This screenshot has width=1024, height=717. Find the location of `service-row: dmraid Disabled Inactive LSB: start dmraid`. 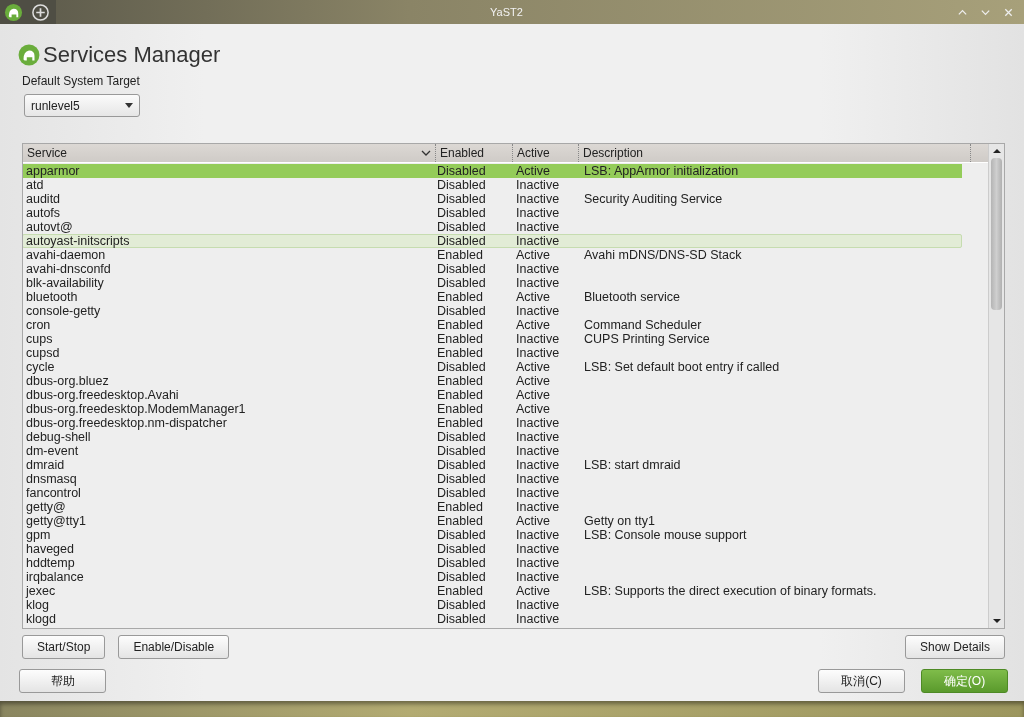

service-row: dmraid Disabled Inactive LSB: start dmraid is located at coordinates (492, 465).